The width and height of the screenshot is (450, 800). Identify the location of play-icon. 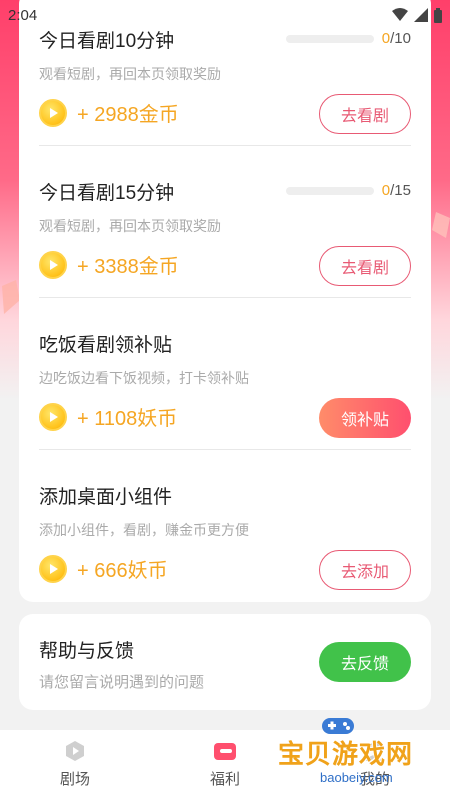
(75, 751).